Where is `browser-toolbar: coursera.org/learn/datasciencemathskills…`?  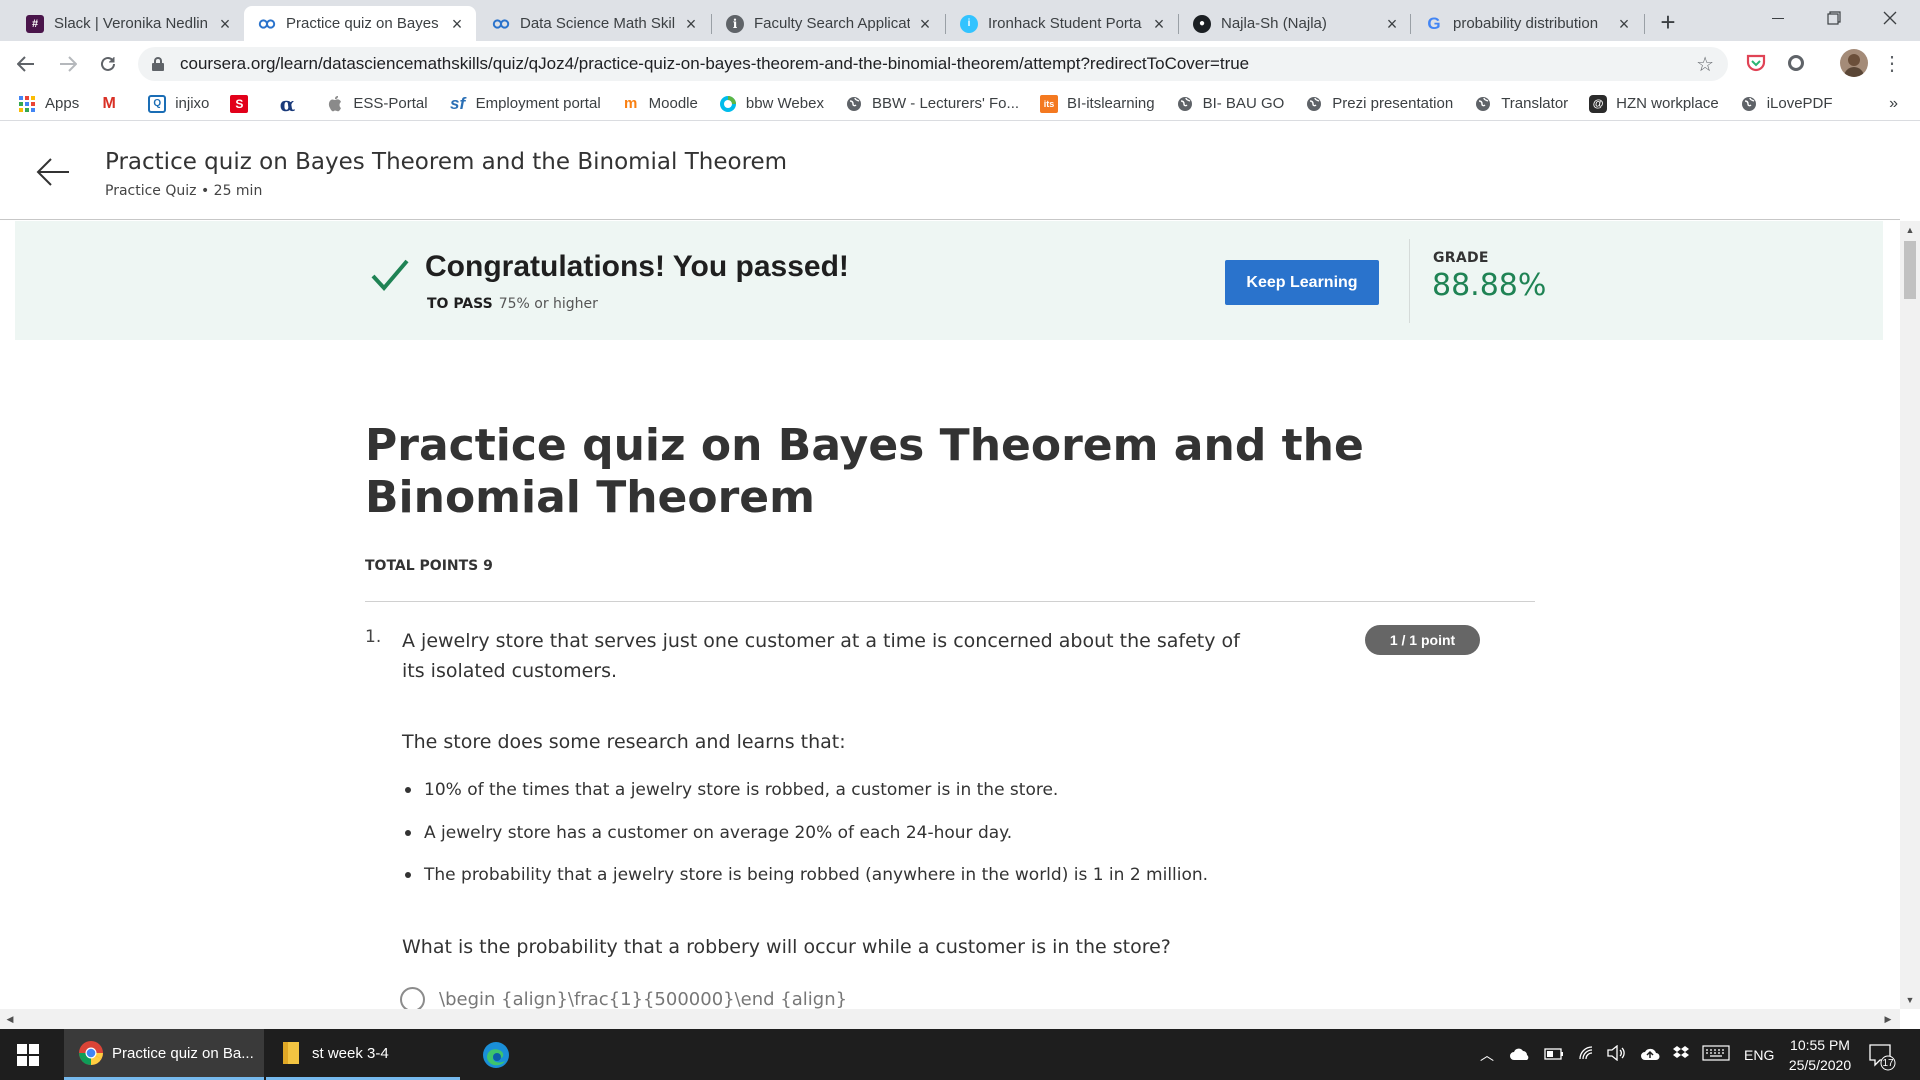
browser-toolbar: coursera.org/learn/datasciencemathskills… is located at coordinates (960, 64).